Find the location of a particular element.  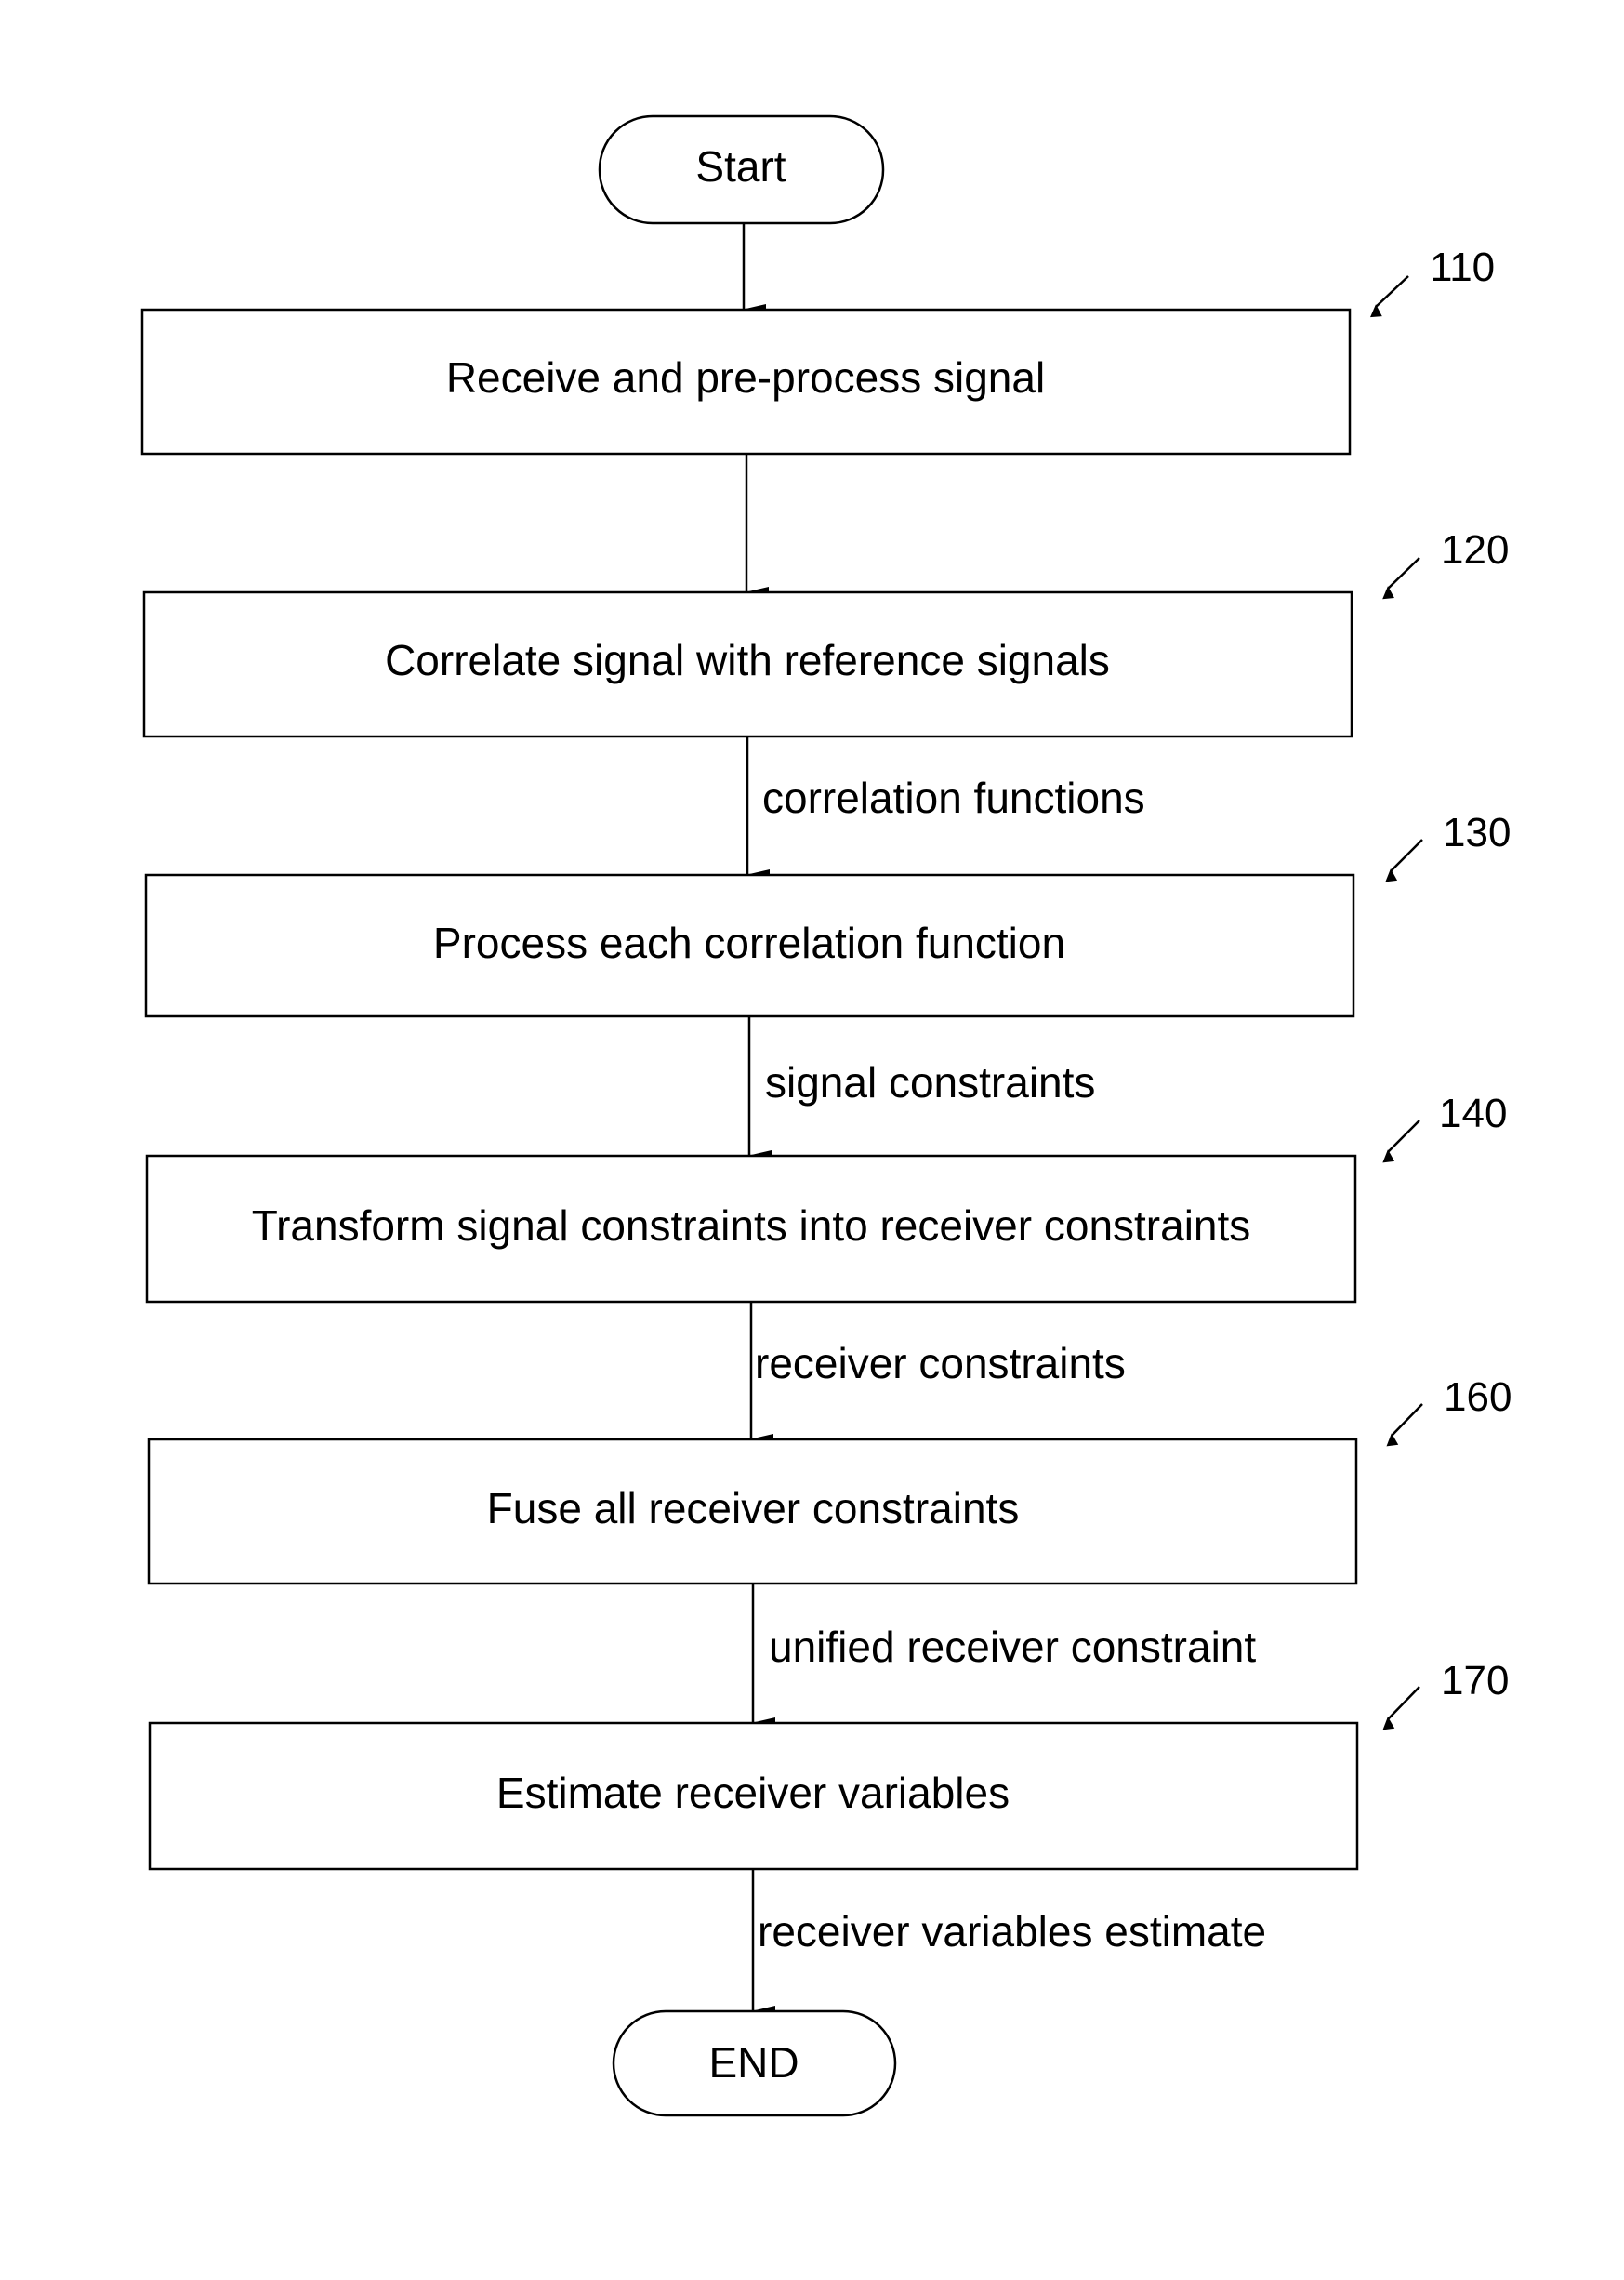

flow-label-correlation-functions: correlation functions is located at coordinates (954, 798).